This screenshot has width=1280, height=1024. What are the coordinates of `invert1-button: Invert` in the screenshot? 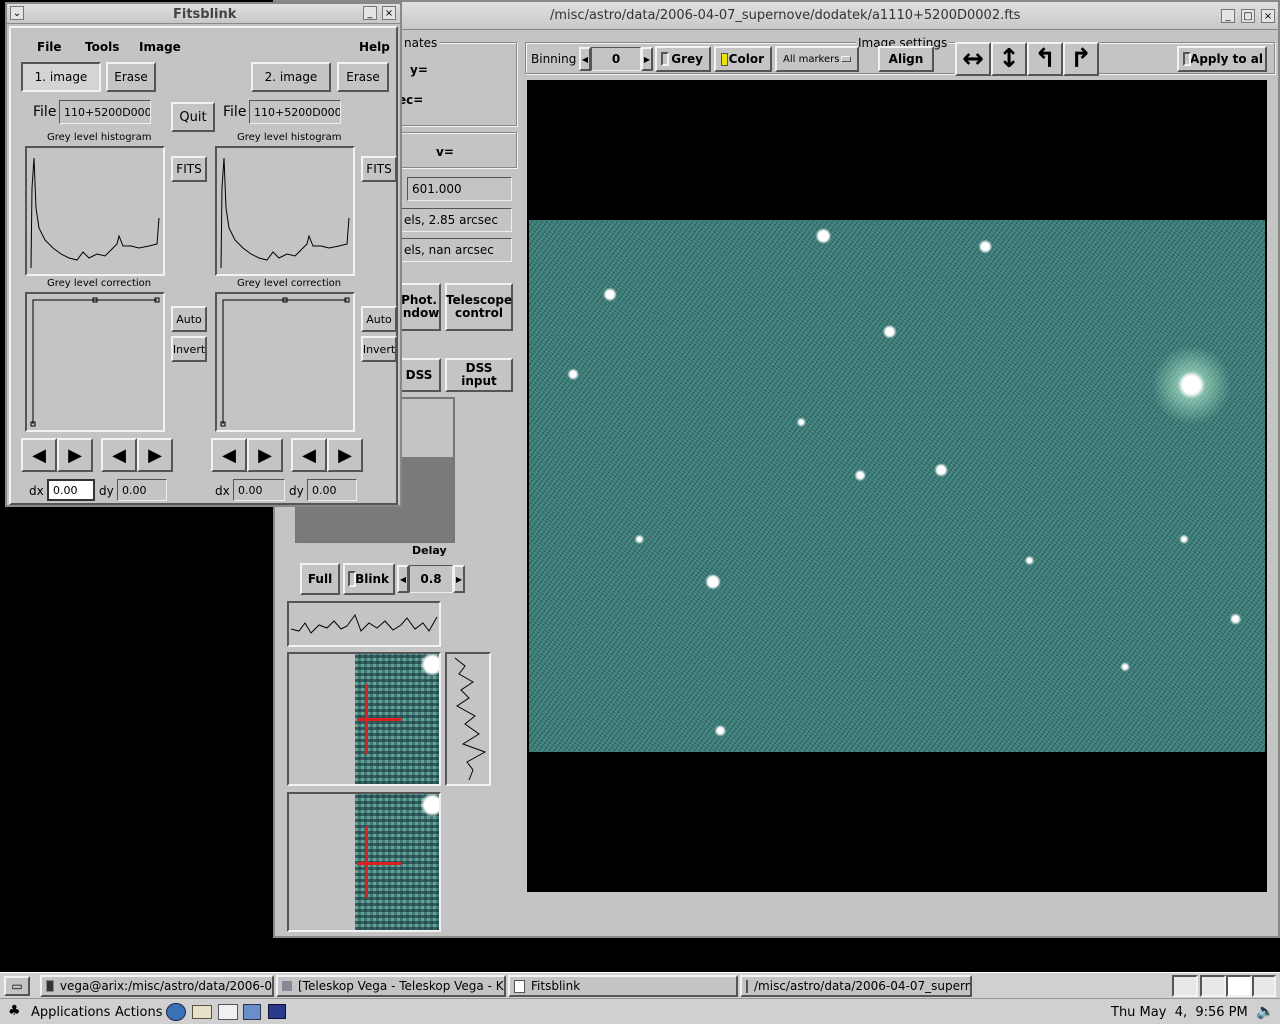 It's located at (189, 349).